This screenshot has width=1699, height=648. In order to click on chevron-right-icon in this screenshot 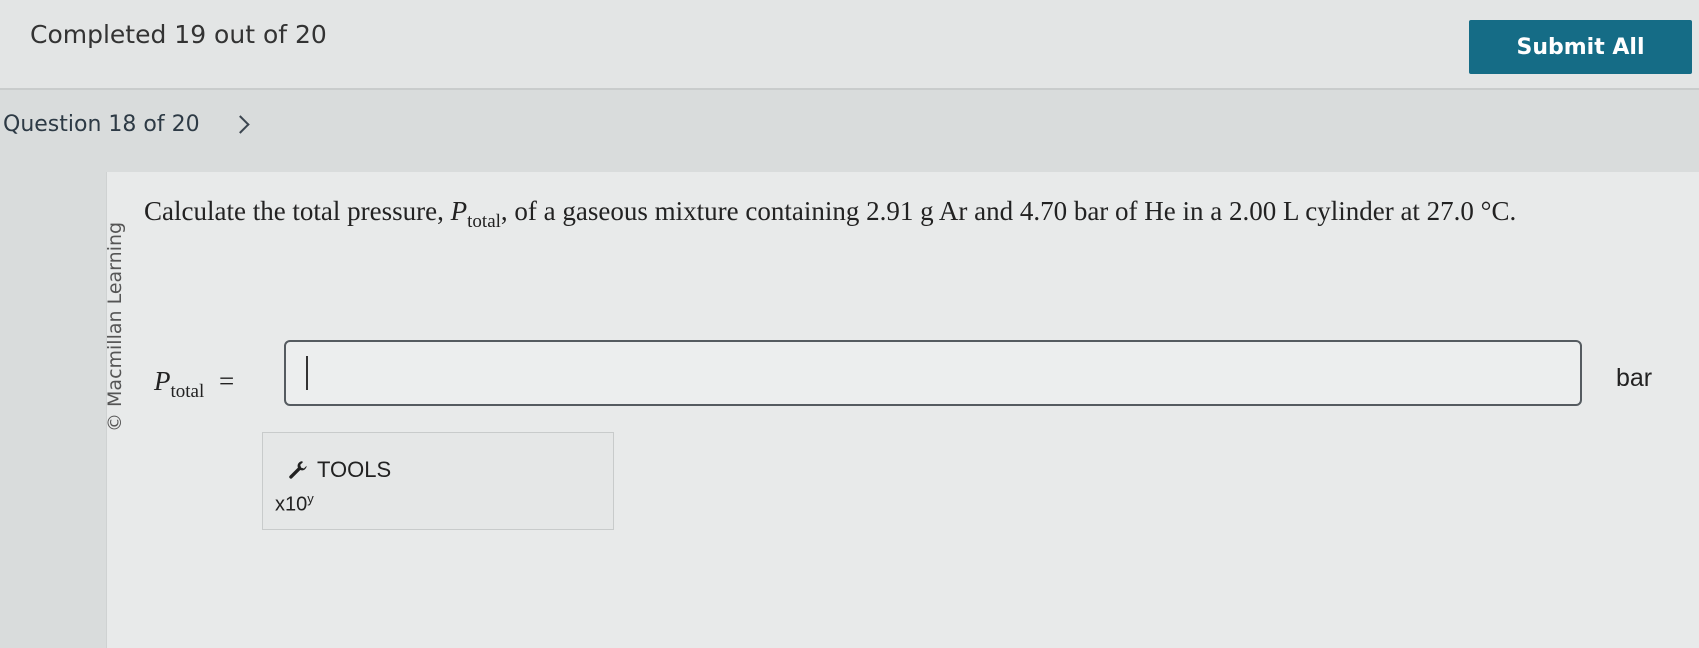, I will do `click(240, 124)`.